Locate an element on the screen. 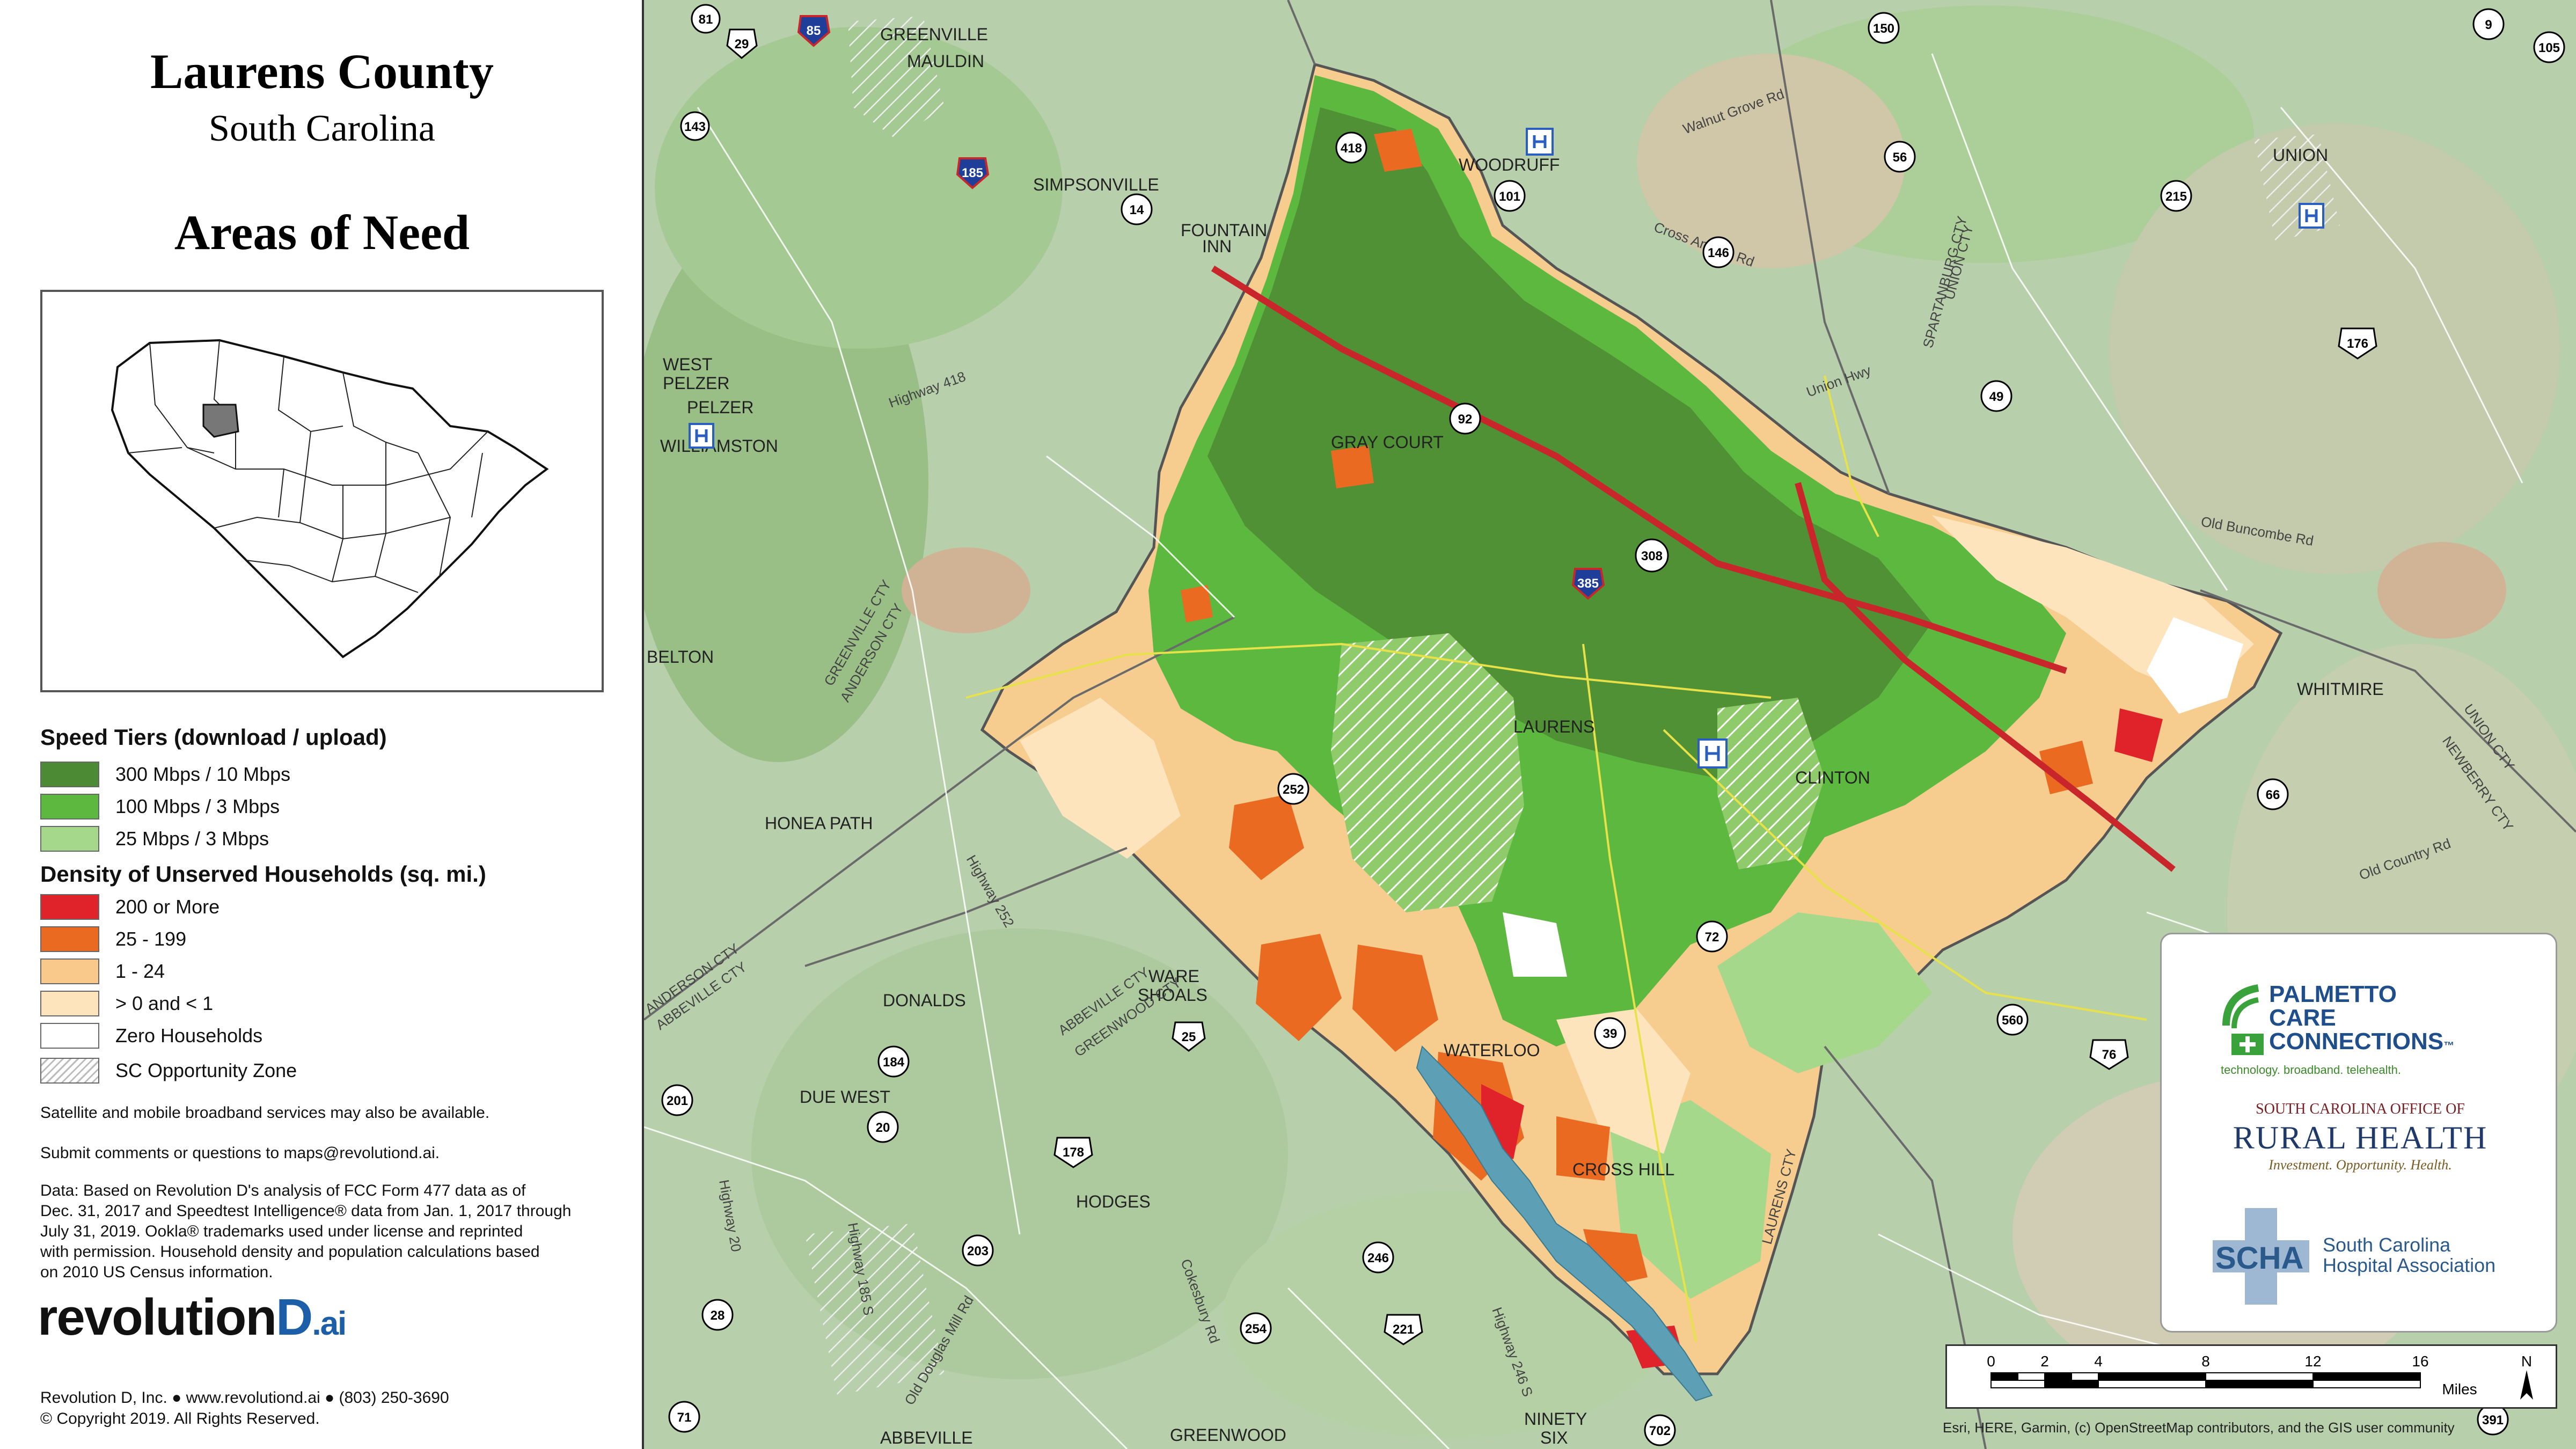 The image size is (2576, 1449). route-shield: 143 is located at coordinates (695, 126).